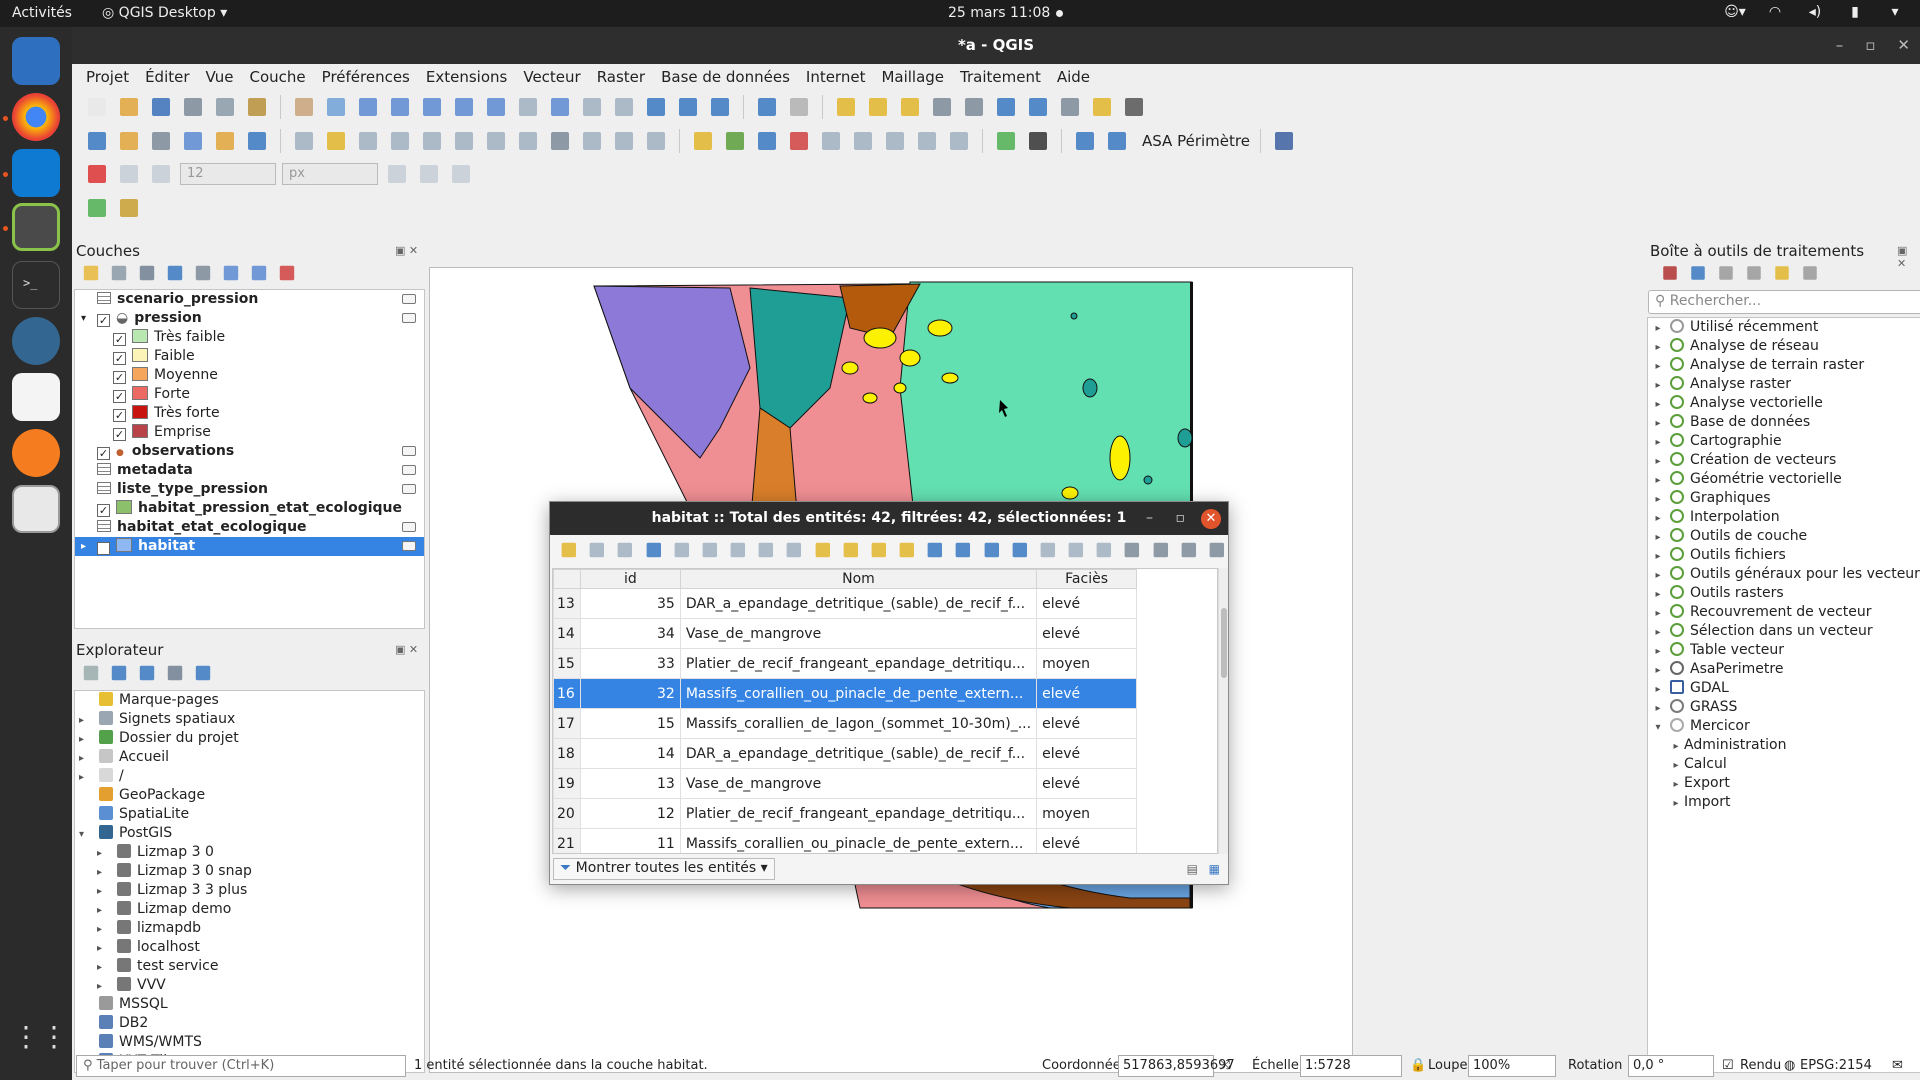 The width and height of the screenshot is (1920, 1080). Describe the element at coordinates (567, 840) in the screenshot. I see `row-number: 21` at that location.